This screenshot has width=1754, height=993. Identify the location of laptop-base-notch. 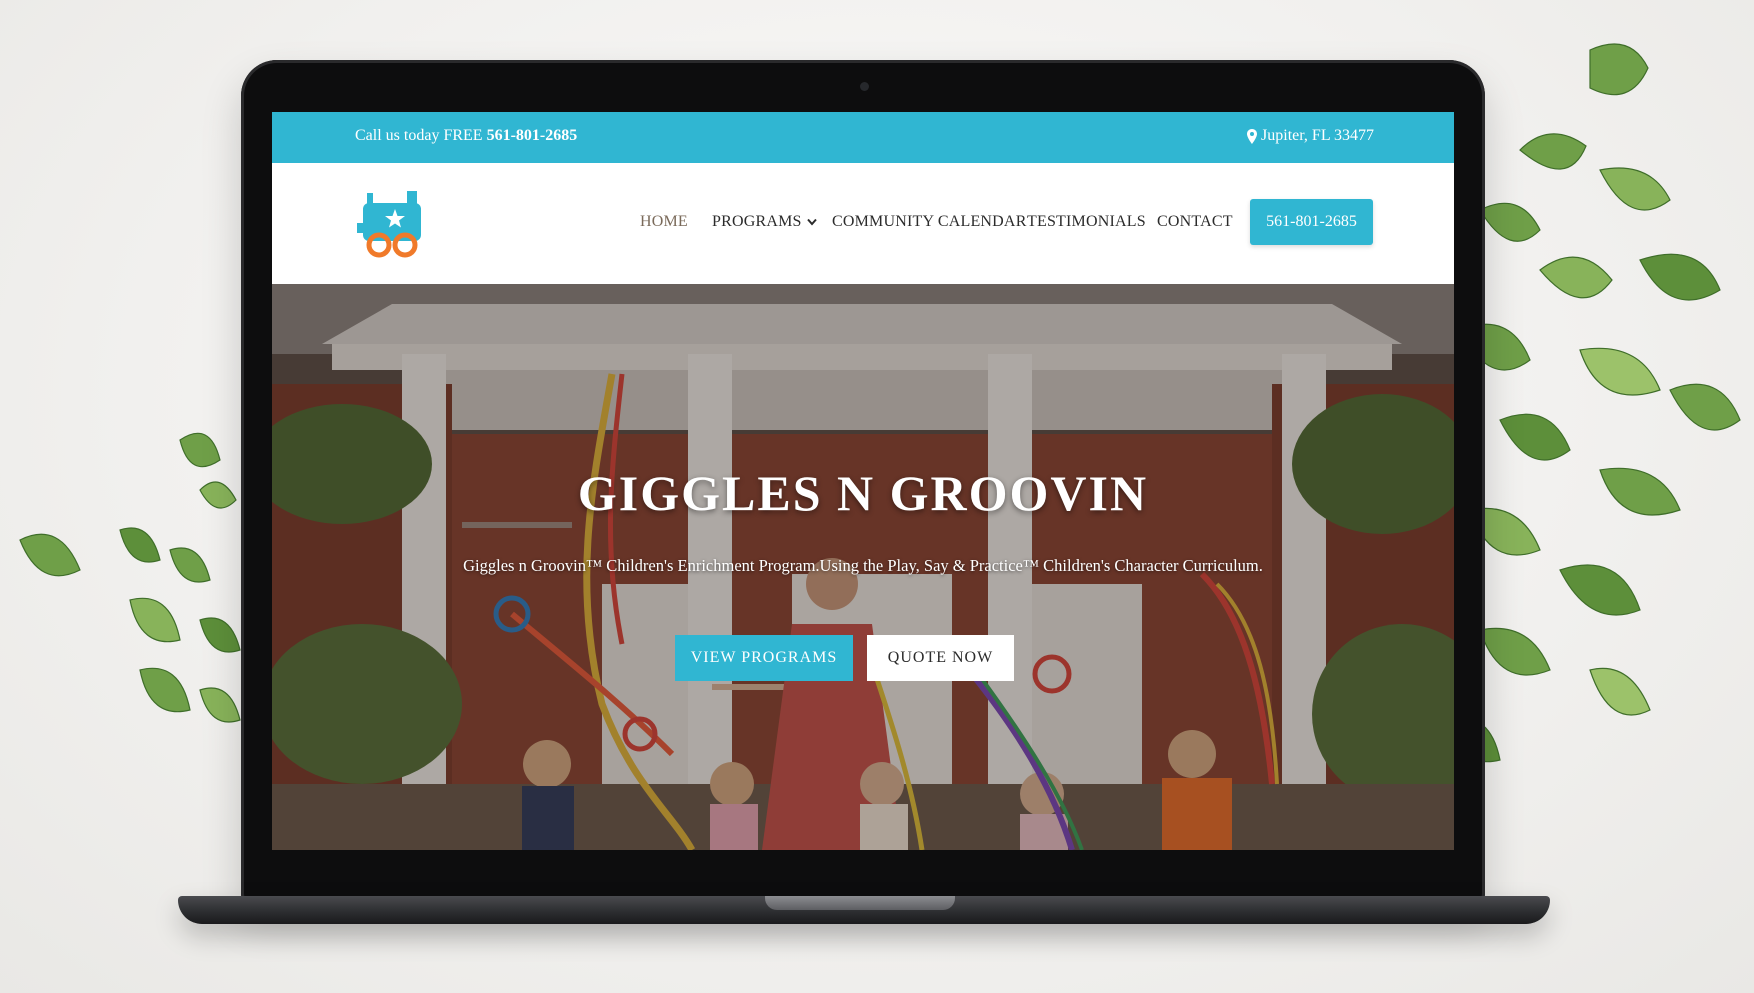
(860, 903).